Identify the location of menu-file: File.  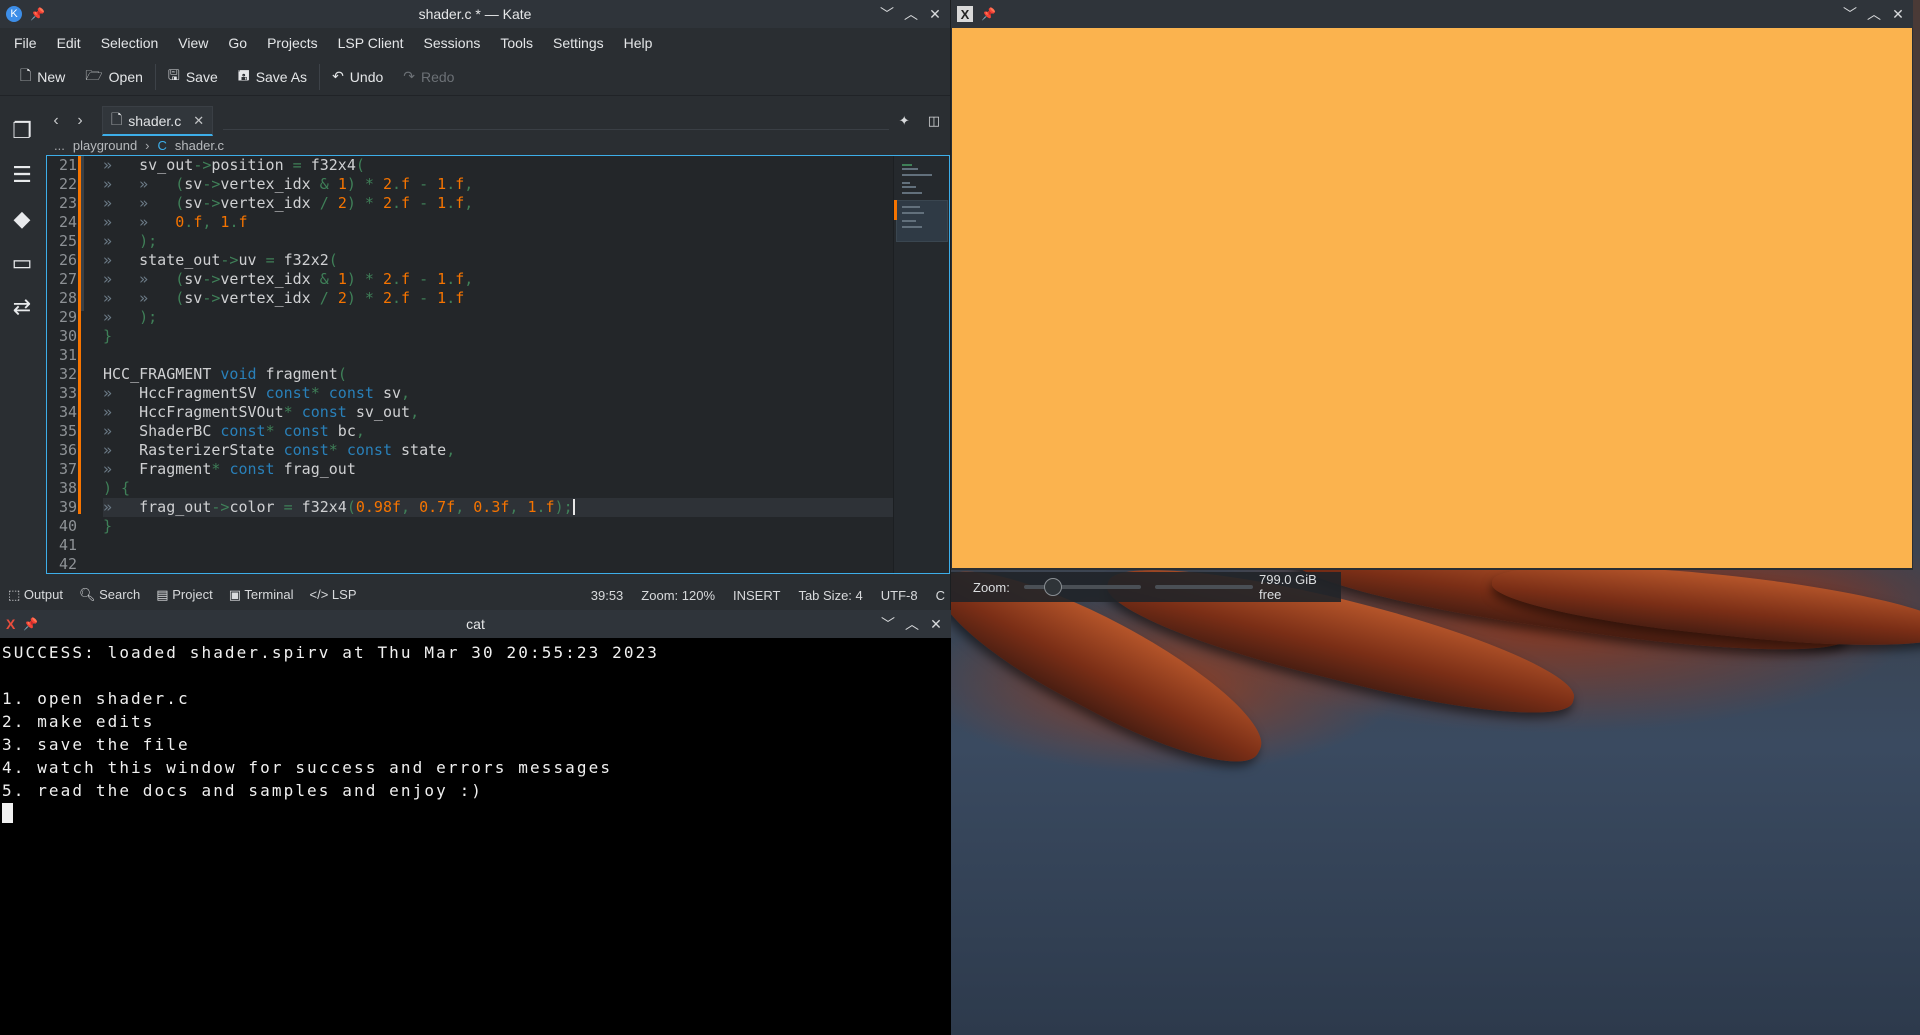
(25, 43).